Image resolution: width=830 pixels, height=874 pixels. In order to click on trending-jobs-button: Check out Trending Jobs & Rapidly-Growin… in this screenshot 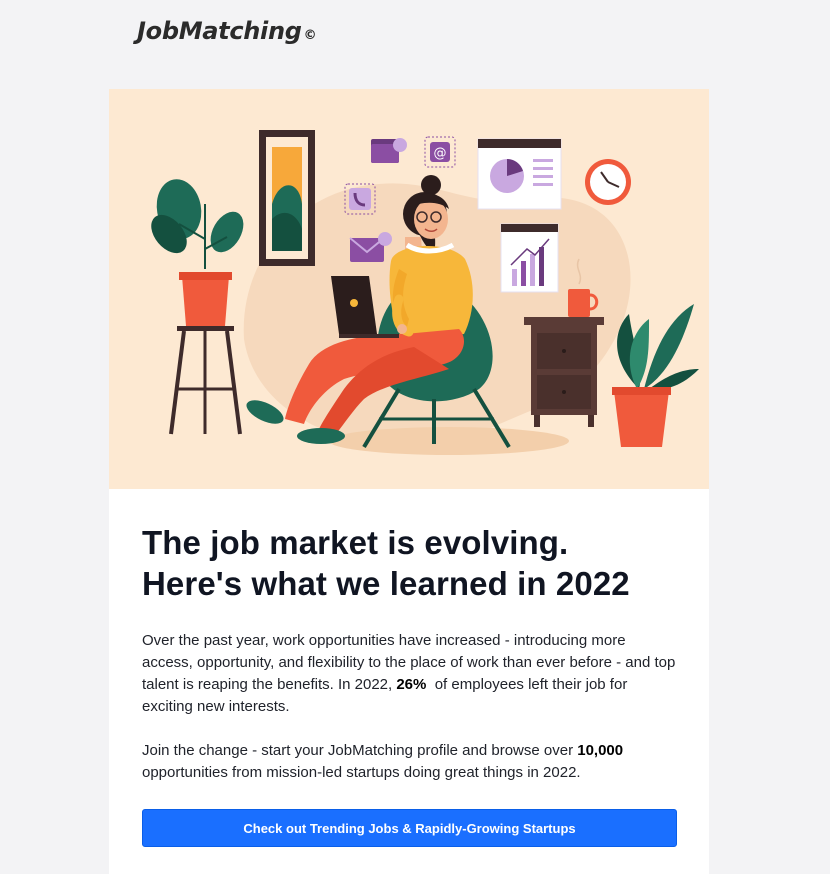, I will do `click(409, 828)`.